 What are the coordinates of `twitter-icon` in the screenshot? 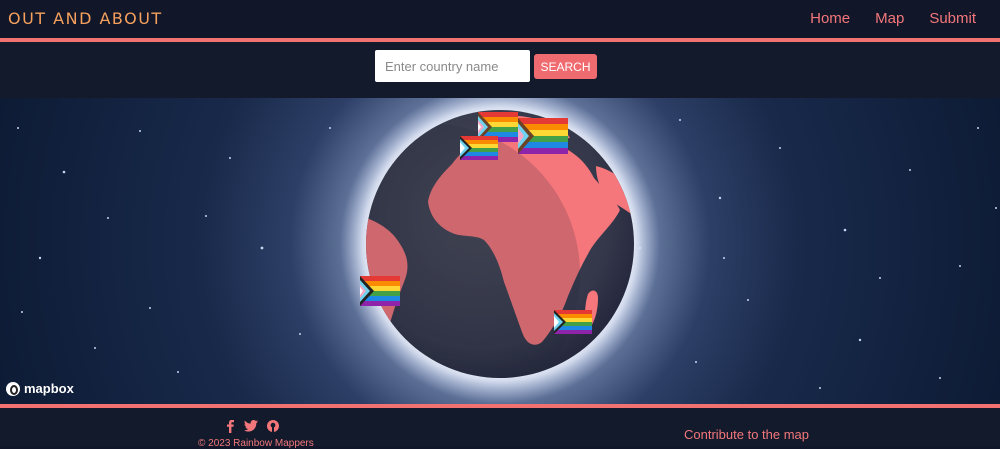 It's located at (251, 428).